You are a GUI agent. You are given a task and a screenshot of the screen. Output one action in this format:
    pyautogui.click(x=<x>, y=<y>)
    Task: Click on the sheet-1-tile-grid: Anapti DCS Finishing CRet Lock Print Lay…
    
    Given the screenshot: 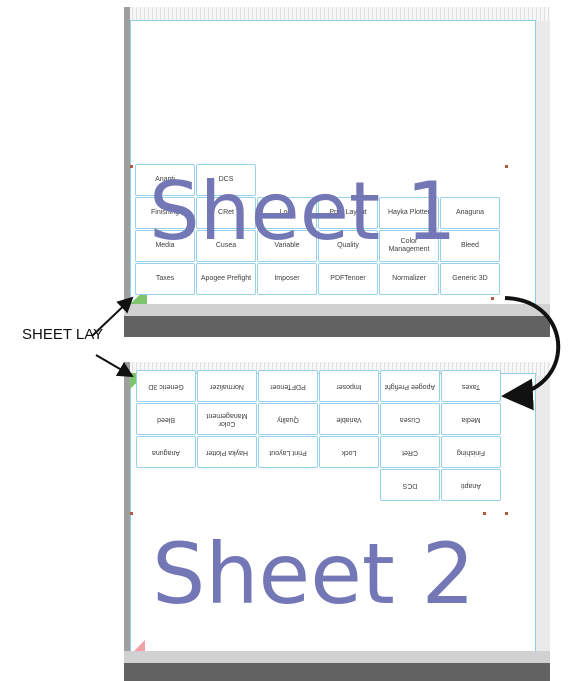 What is the action you would take?
    pyautogui.click(x=317, y=229)
    